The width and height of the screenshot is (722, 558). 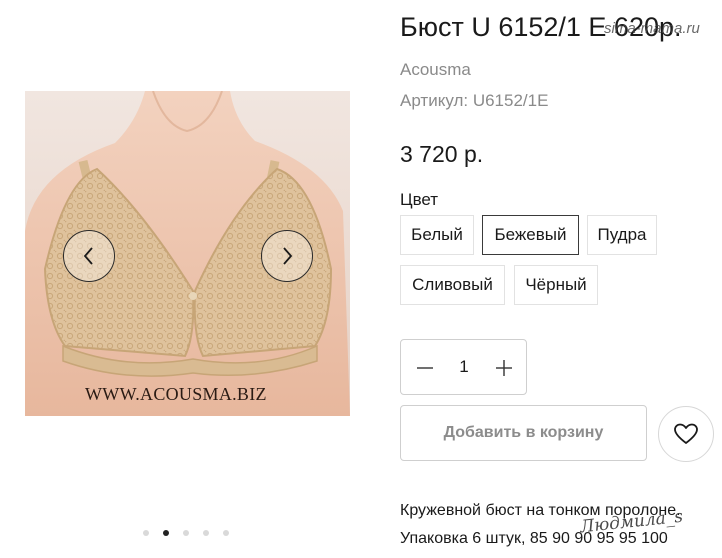 What do you see at coordinates (176, 394) in the screenshot?
I see `image-watermark: WWW.ACOUSMA.BIZ` at bounding box center [176, 394].